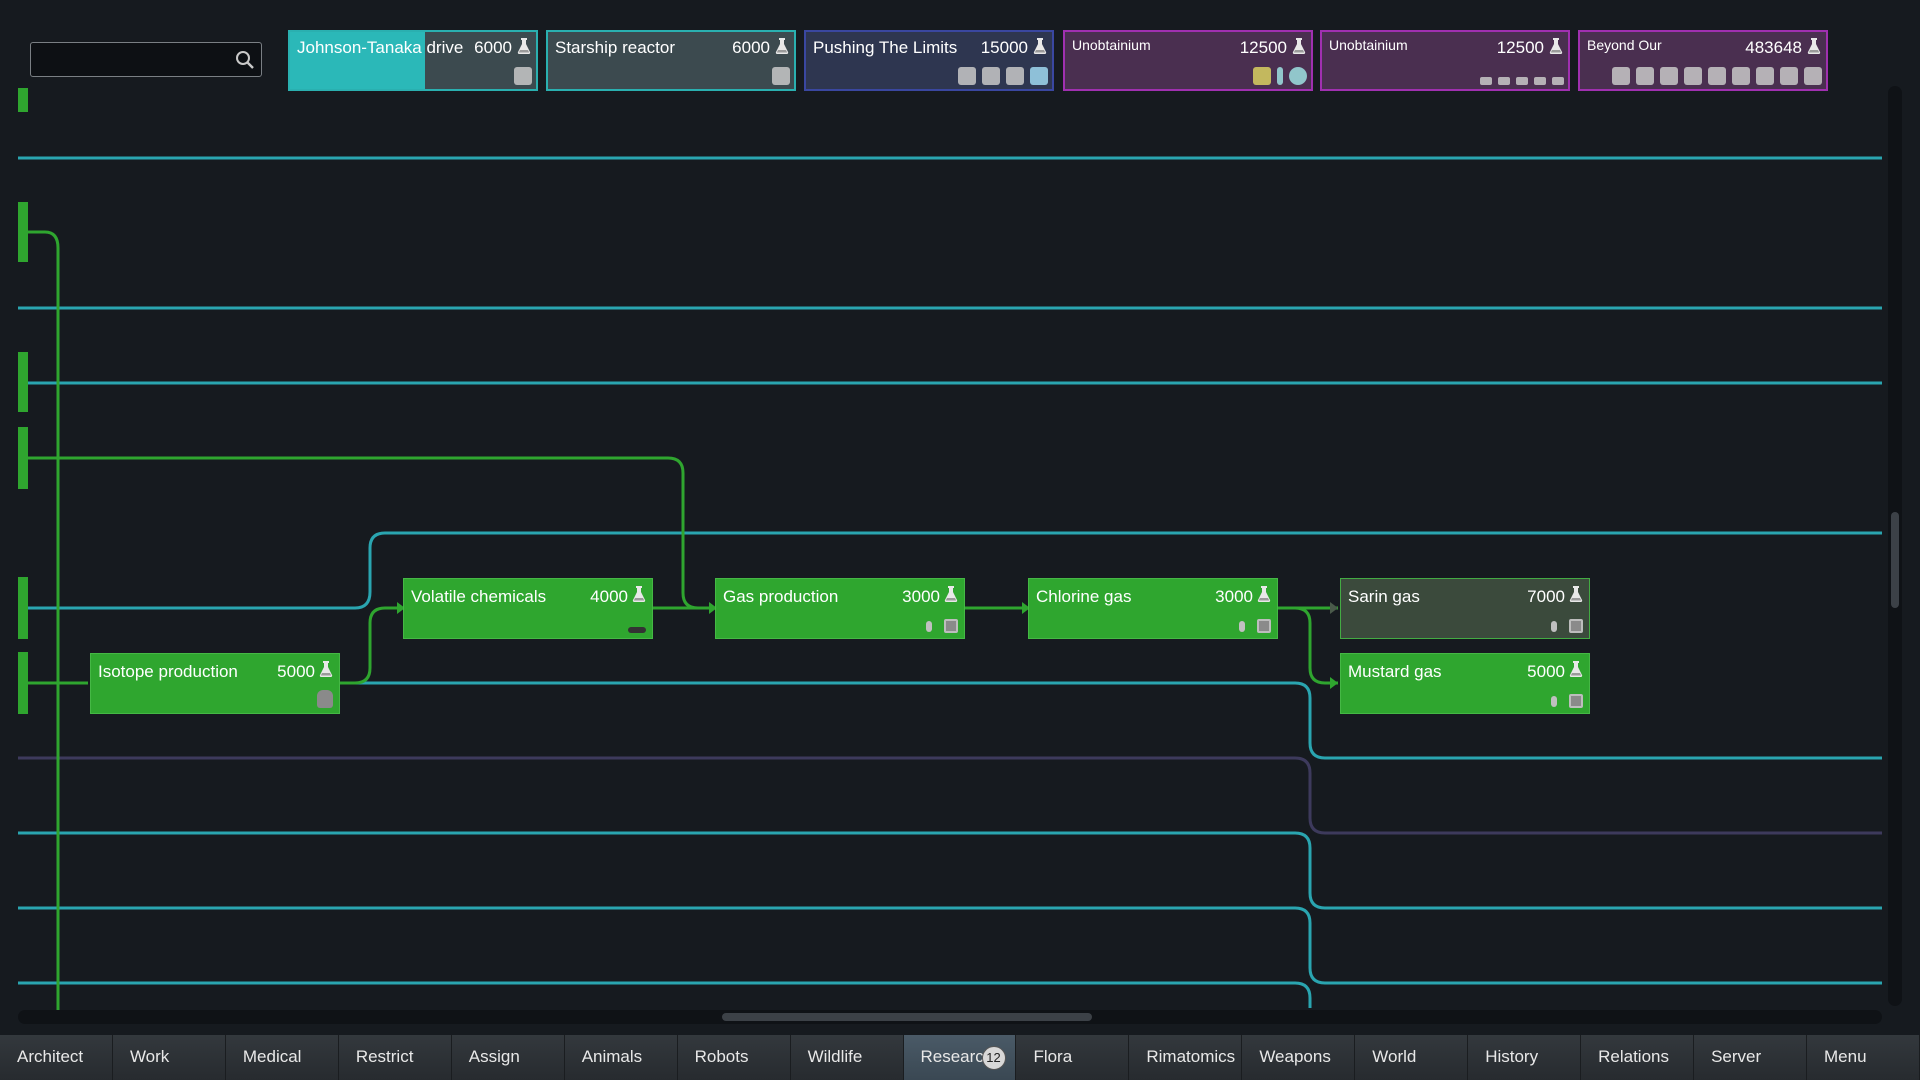 The image size is (1920, 1080). Describe the element at coordinates (1298, 76) in the screenshot. I see `orb-icon` at that location.